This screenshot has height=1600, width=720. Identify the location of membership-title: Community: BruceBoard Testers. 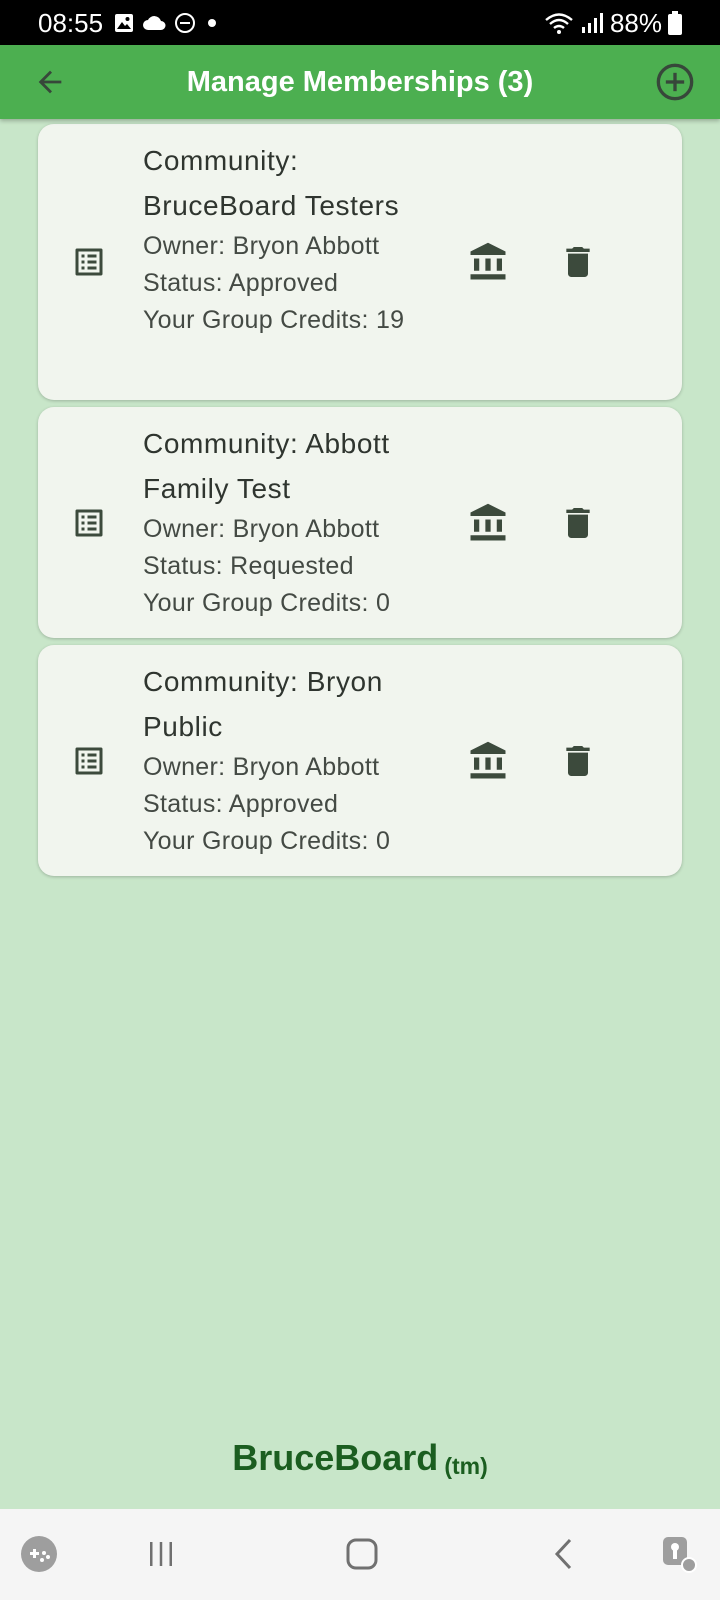
(271, 183).